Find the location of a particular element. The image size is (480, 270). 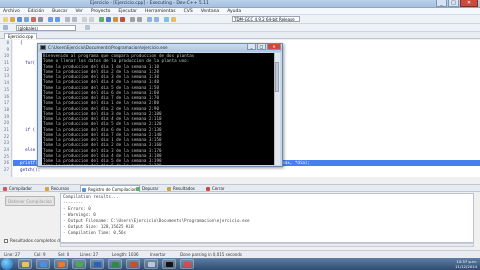

maximize-button: □ is located at coordinates (453, 3).